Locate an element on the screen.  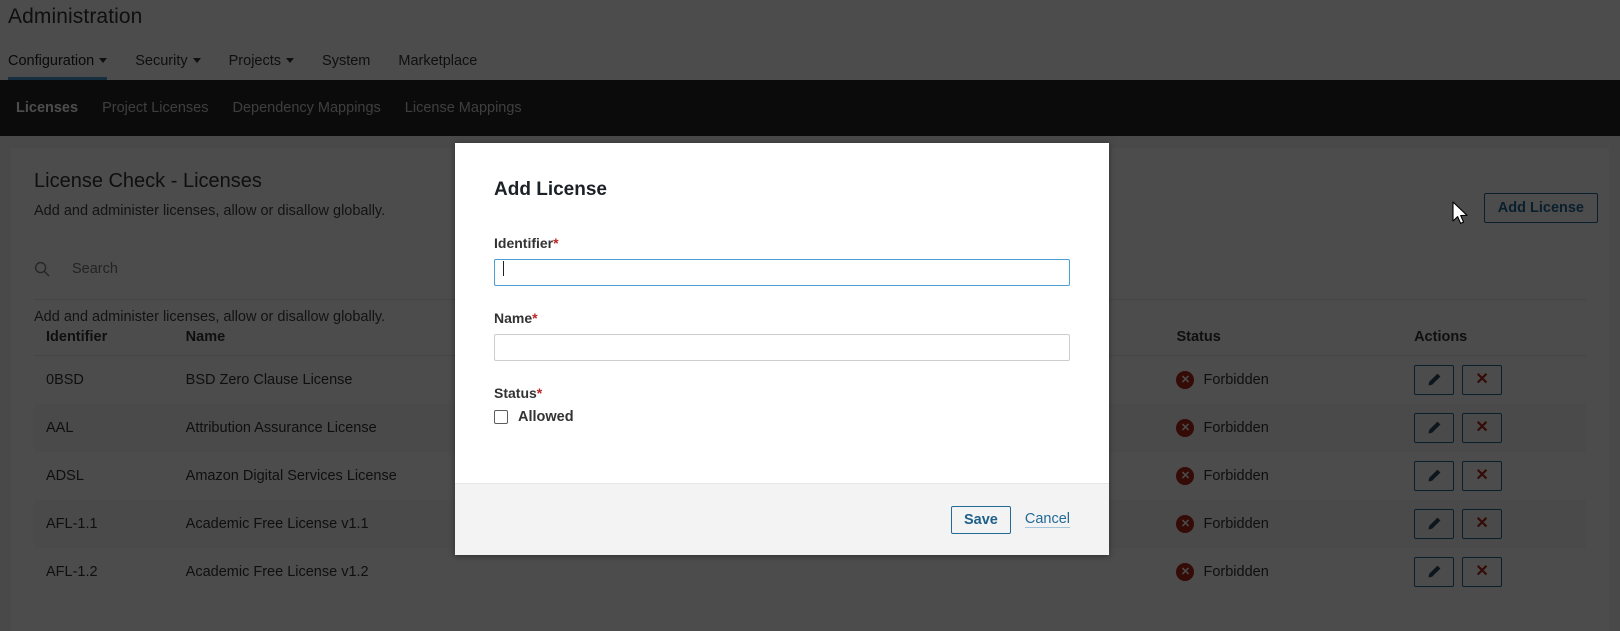
name-field-group: Name* is located at coordinates (782, 335).